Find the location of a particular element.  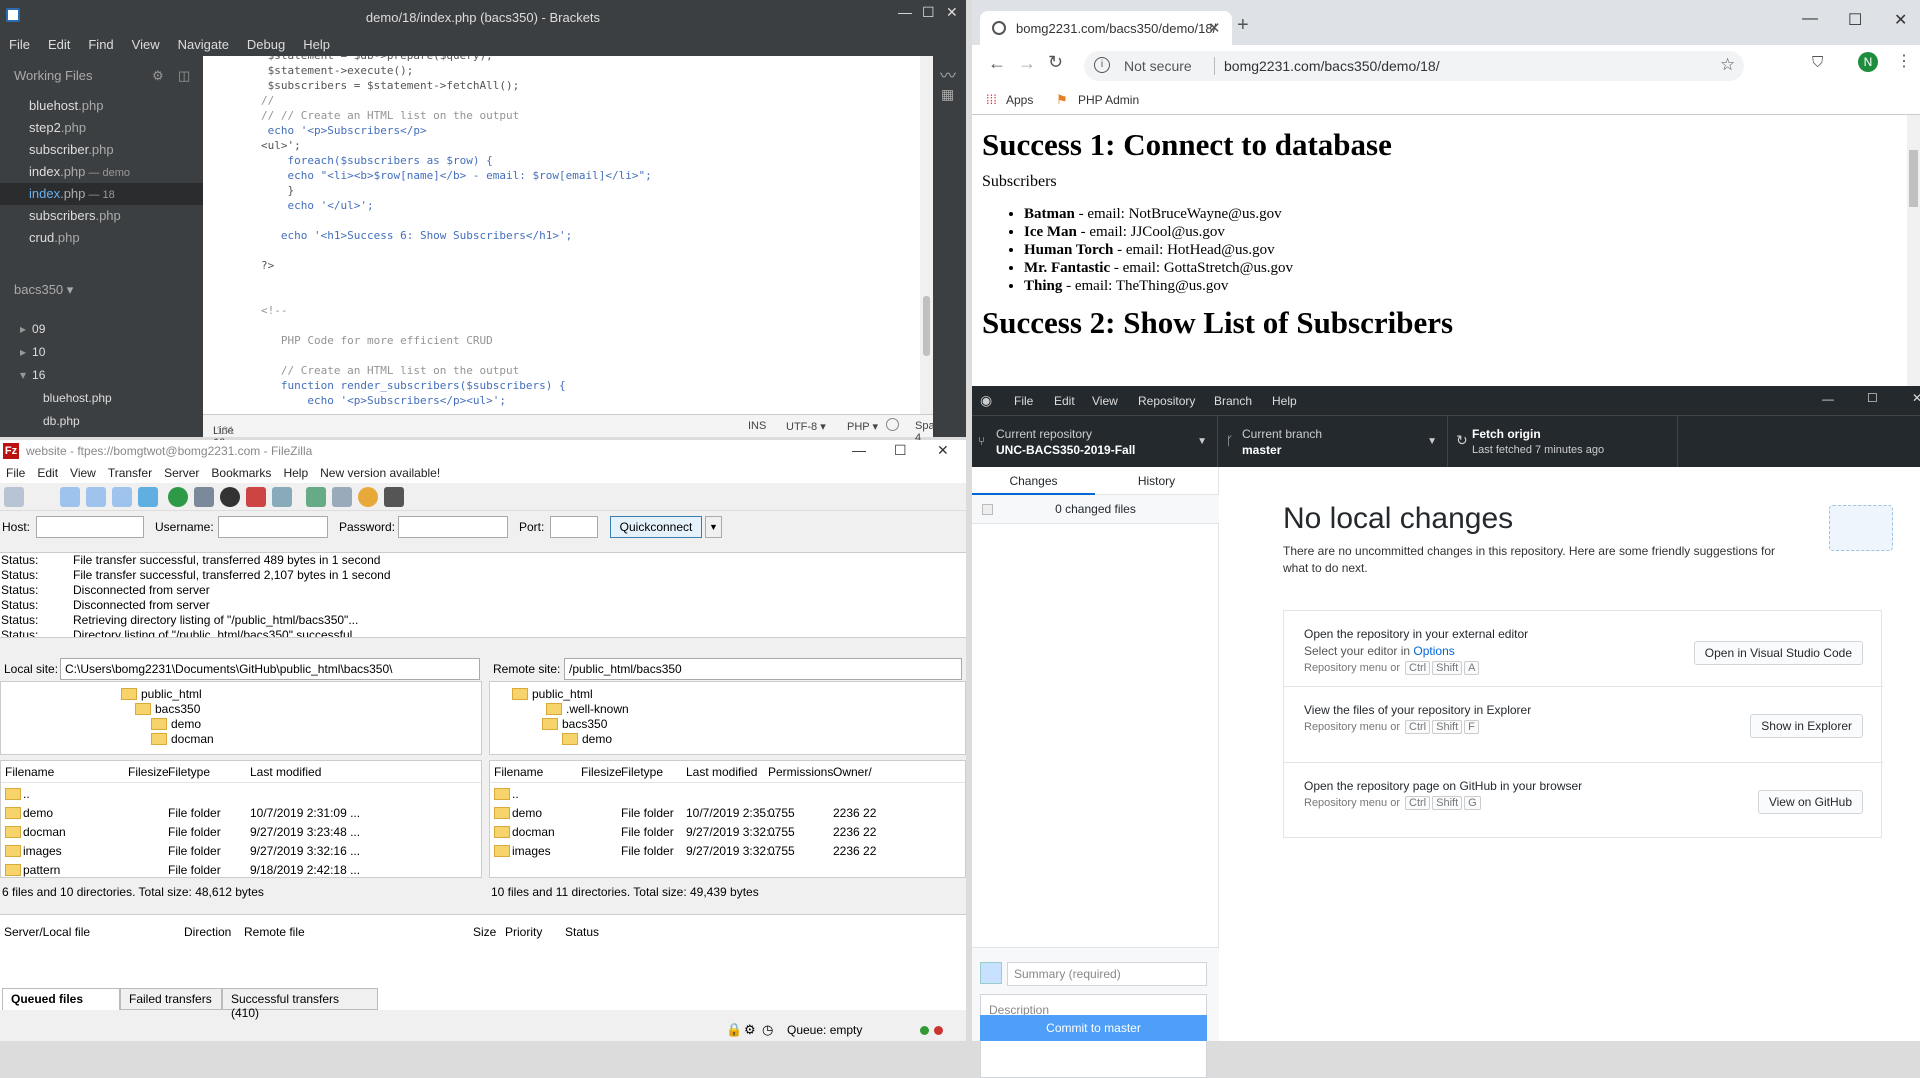

tab-close-icon: ✕ is located at coordinates (1214, 28).